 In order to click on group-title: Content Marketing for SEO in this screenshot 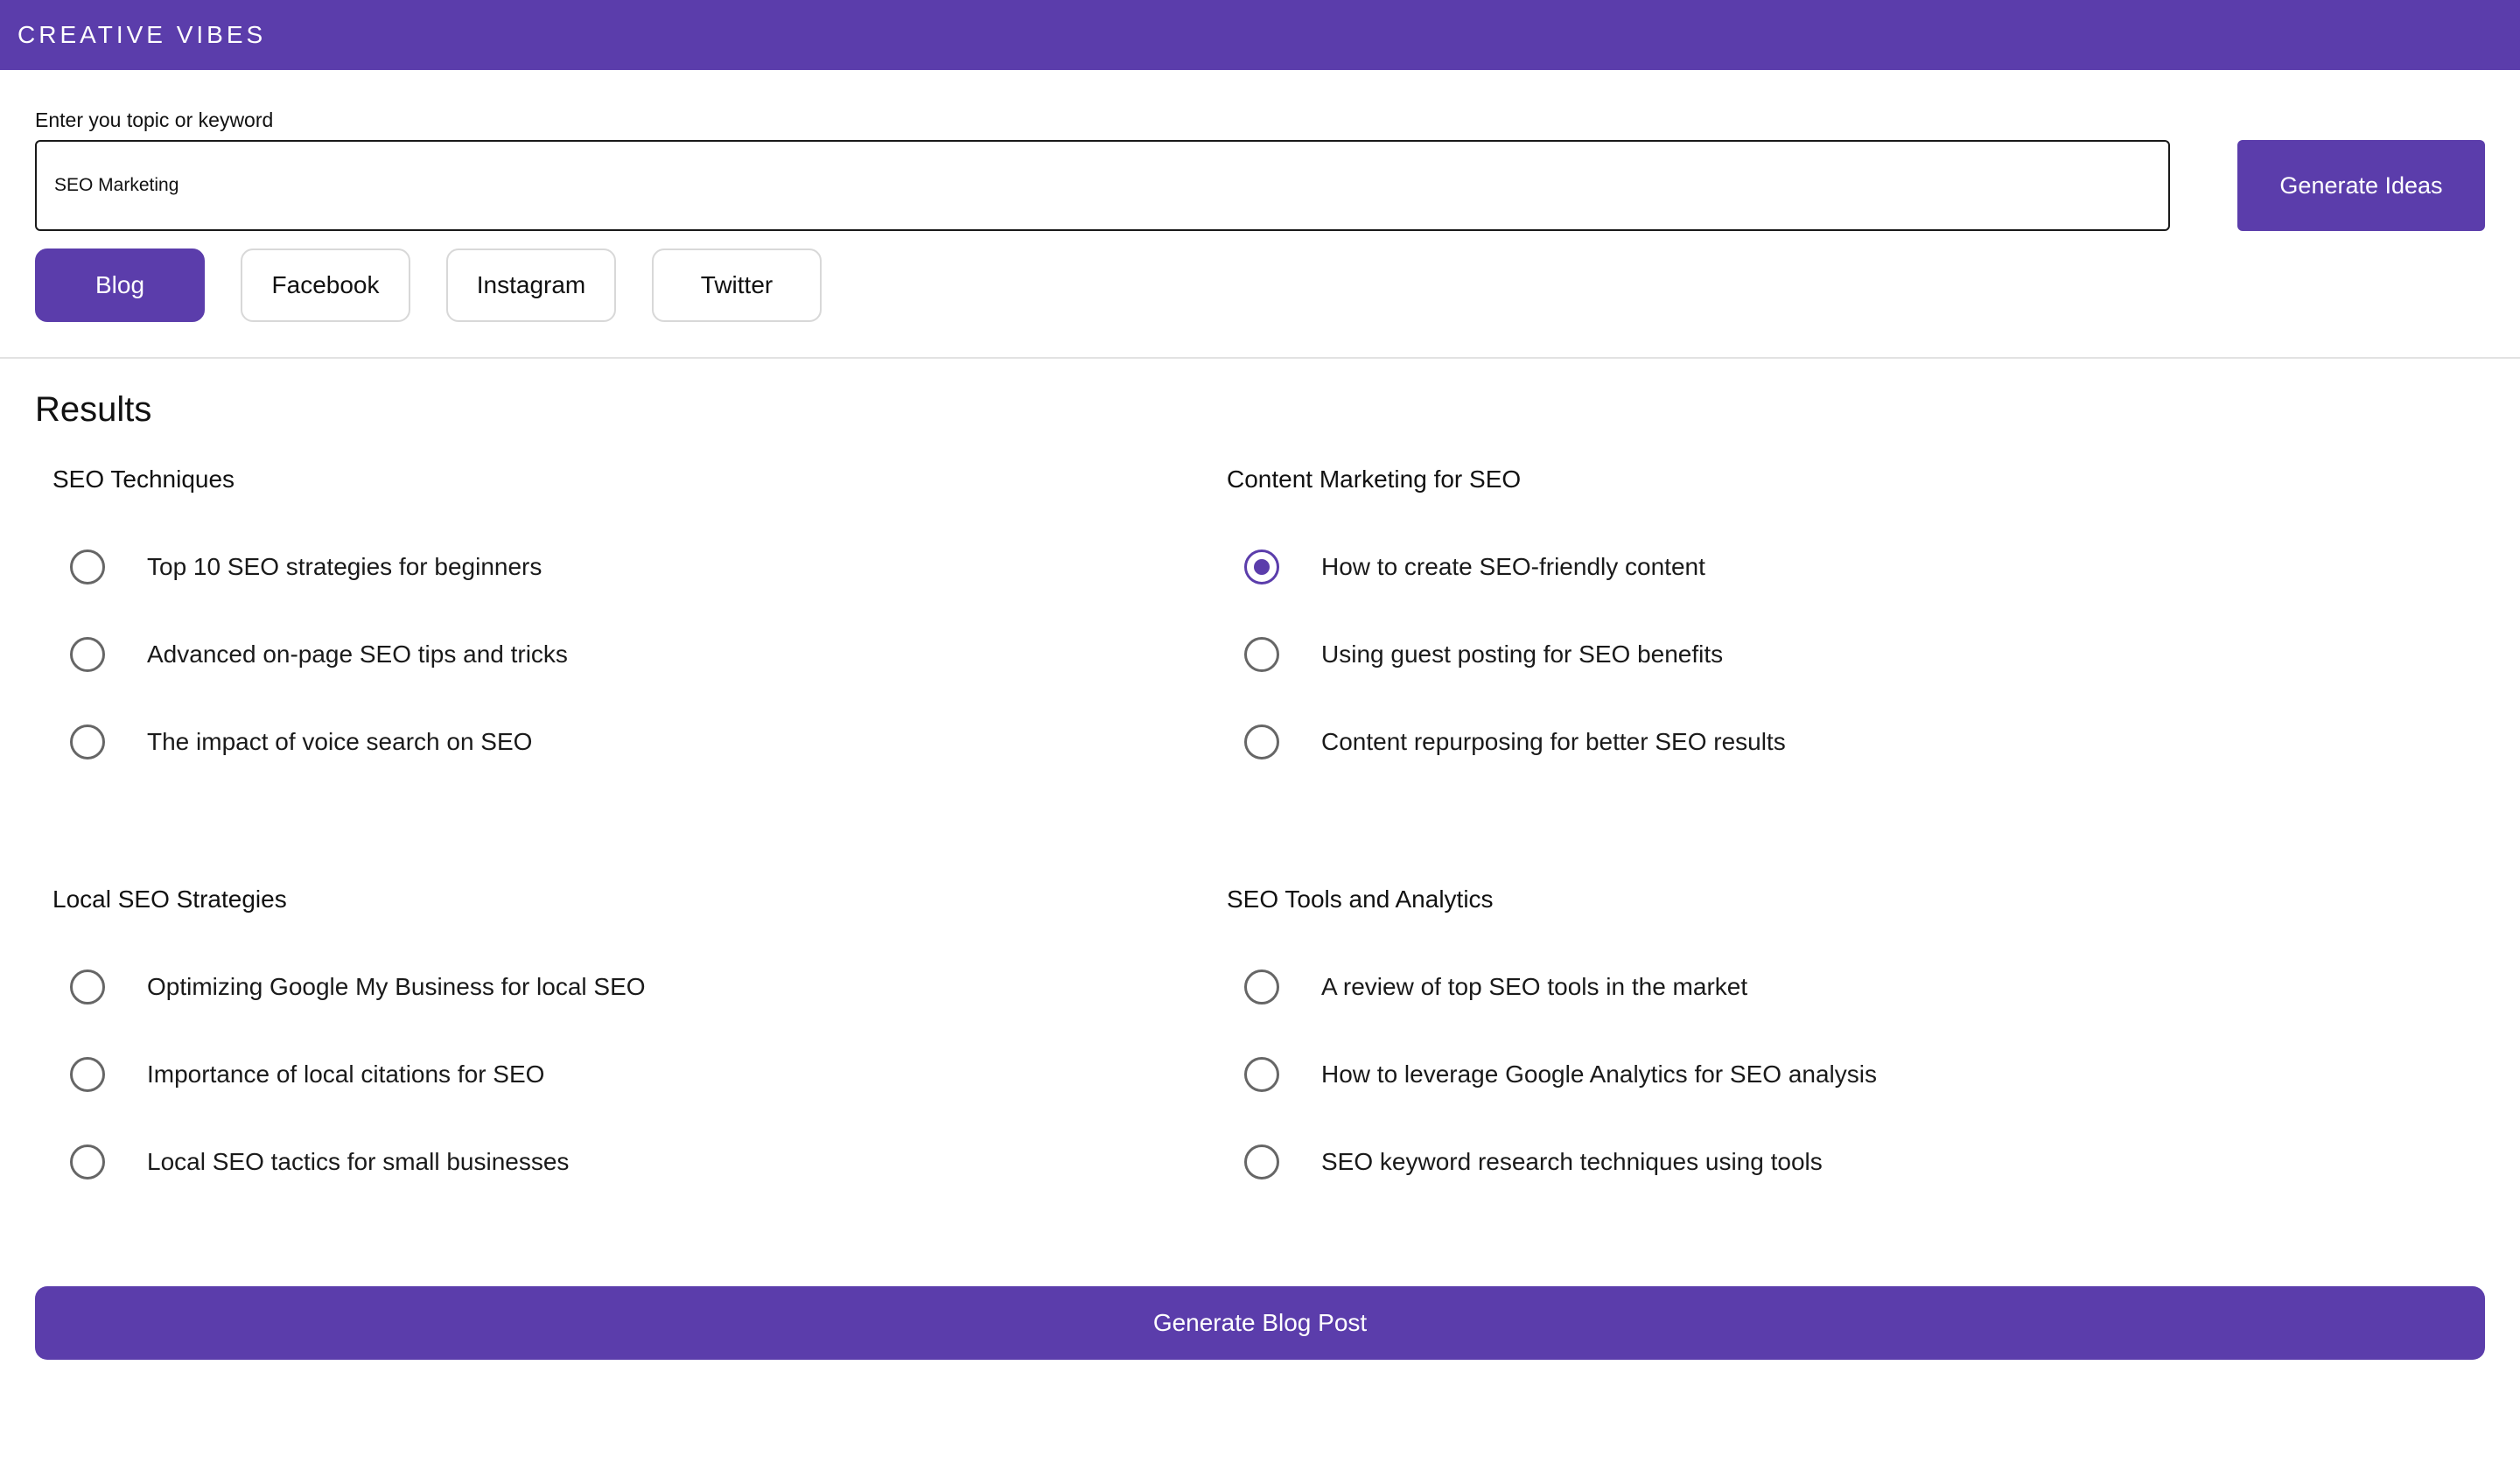, I will do `click(1374, 479)`.